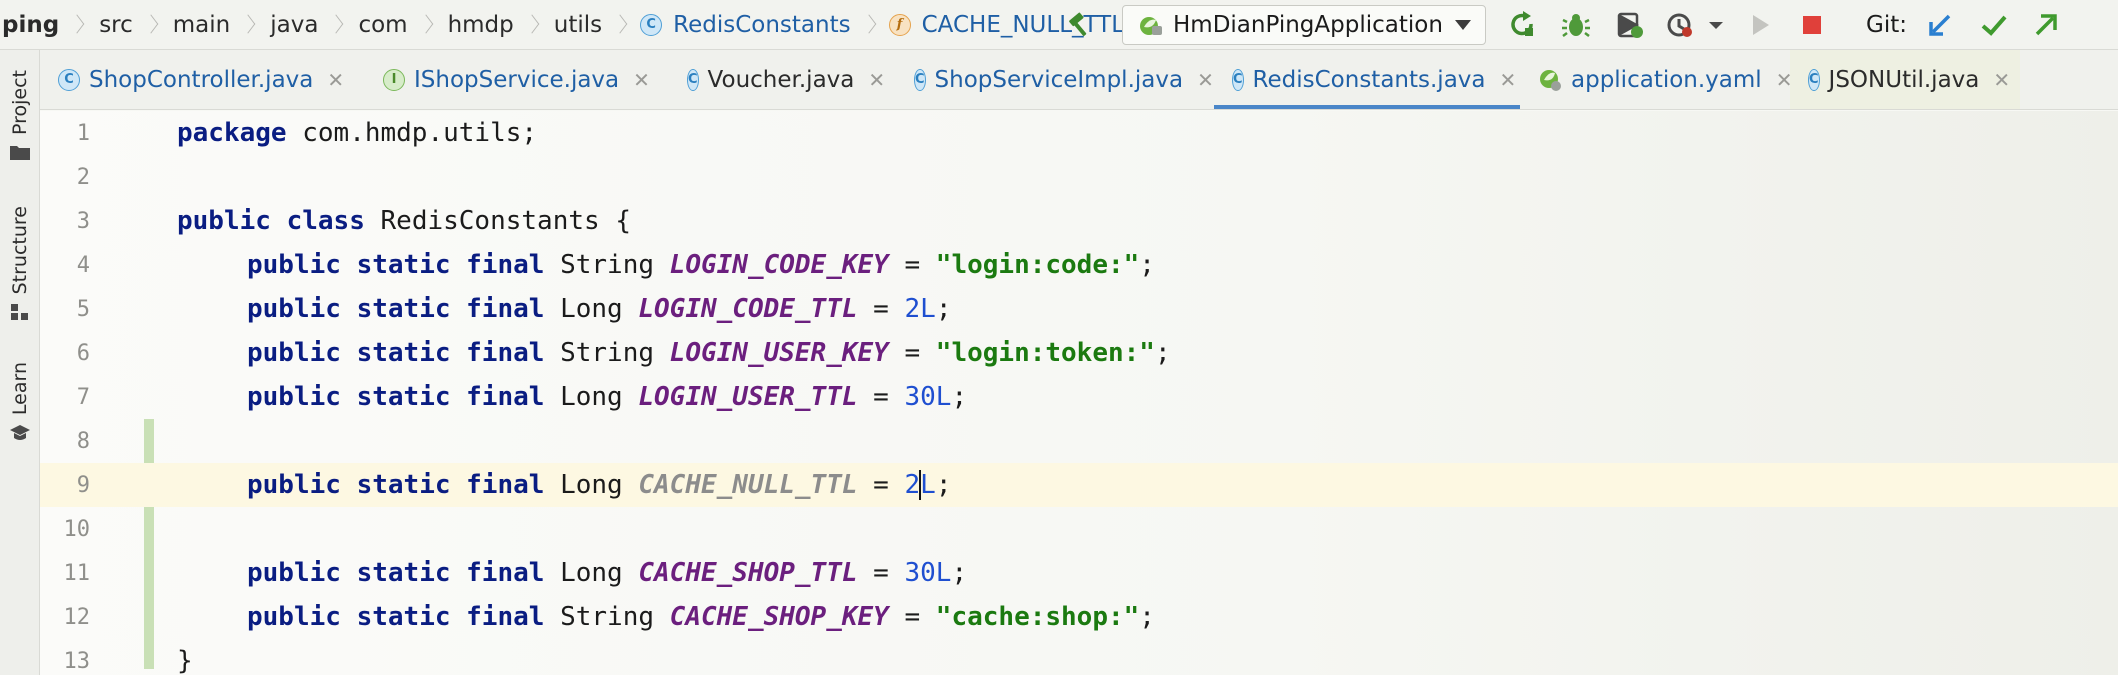 The image size is (2118, 675). Describe the element at coordinates (1079, 529) in the screenshot. I see `code-line: 10` at that location.